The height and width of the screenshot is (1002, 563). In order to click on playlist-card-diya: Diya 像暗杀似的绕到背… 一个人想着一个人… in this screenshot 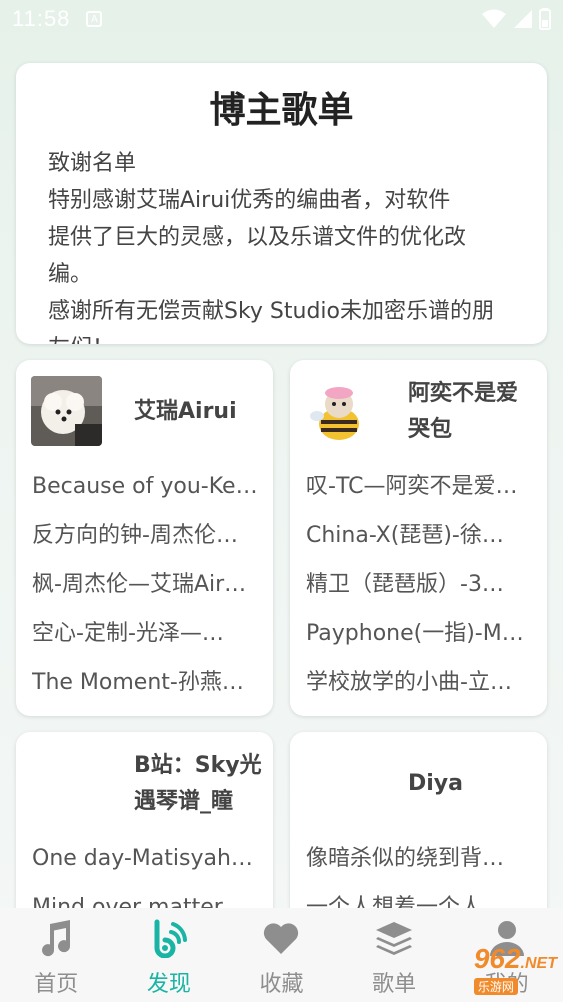, I will do `click(418, 832)`.